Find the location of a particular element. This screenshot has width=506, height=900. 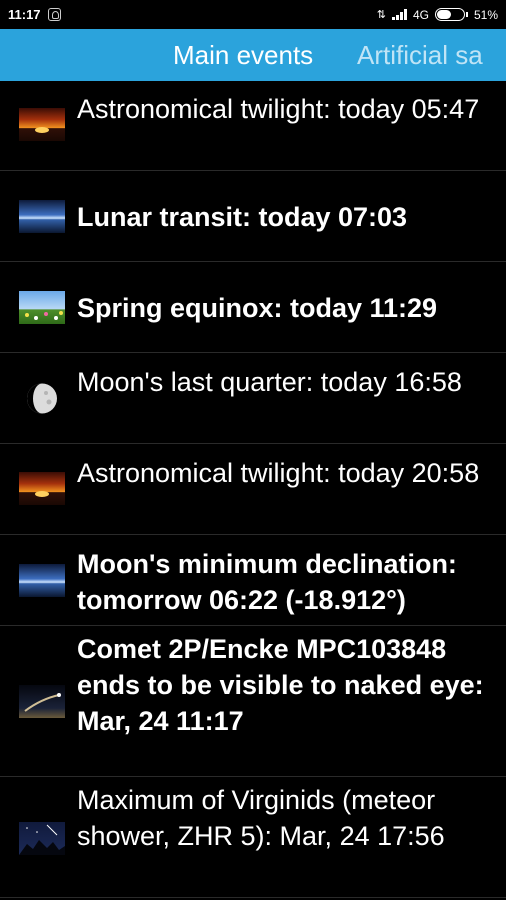

battery-icon is located at coordinates (449, 14).